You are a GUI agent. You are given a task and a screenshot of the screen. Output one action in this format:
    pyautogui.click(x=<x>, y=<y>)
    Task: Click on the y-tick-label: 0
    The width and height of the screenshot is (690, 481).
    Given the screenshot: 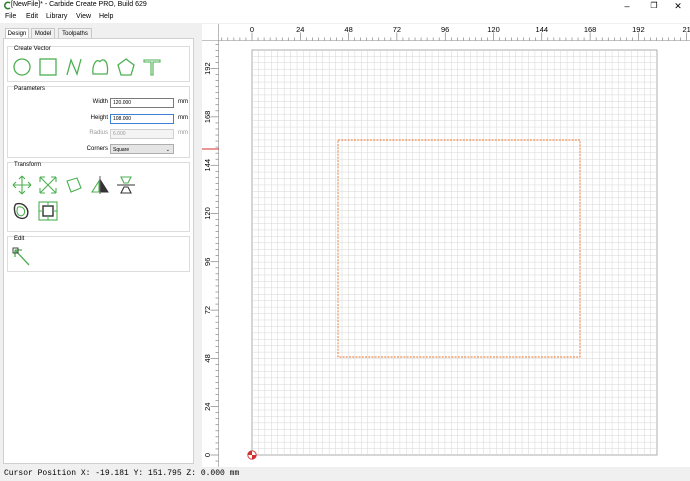 What is the action you would take?
    pyautogui.click(x=207, y=455)
    